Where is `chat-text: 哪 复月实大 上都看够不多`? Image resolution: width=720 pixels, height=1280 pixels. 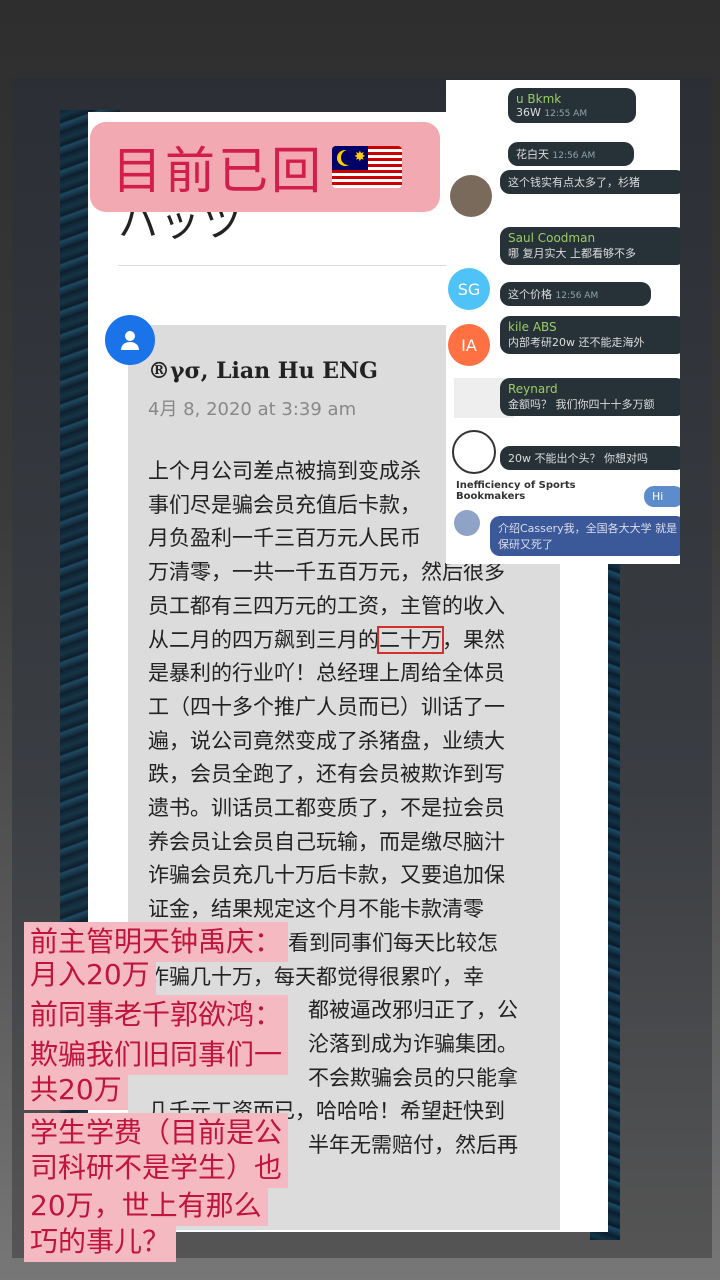 chat-text: 哪 复月实大 上都看够不多 is located at coordinates (572, 253).